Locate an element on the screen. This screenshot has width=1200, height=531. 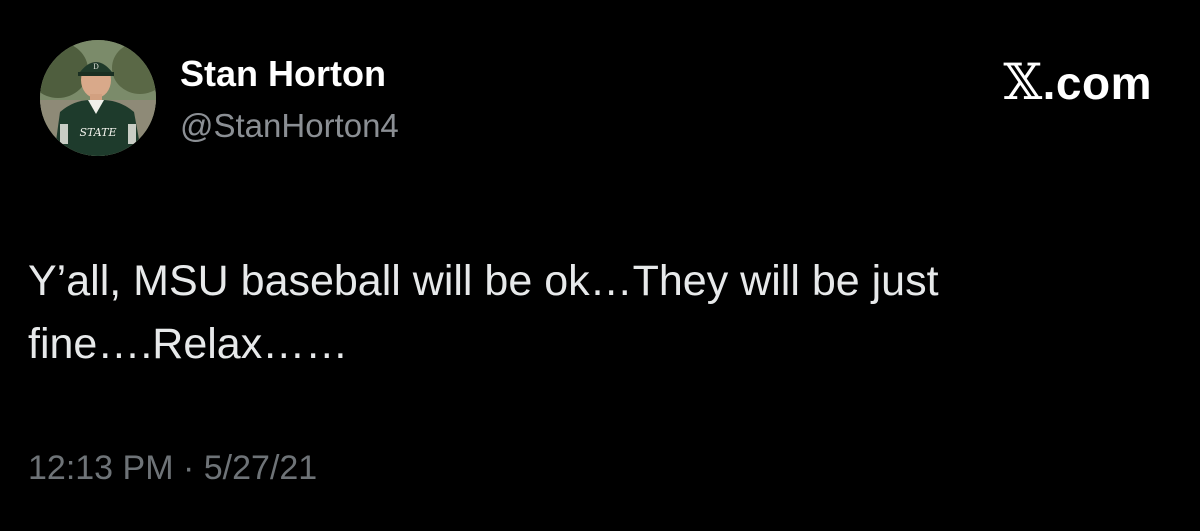
svg-text: D is located at coordinates (96, 67).